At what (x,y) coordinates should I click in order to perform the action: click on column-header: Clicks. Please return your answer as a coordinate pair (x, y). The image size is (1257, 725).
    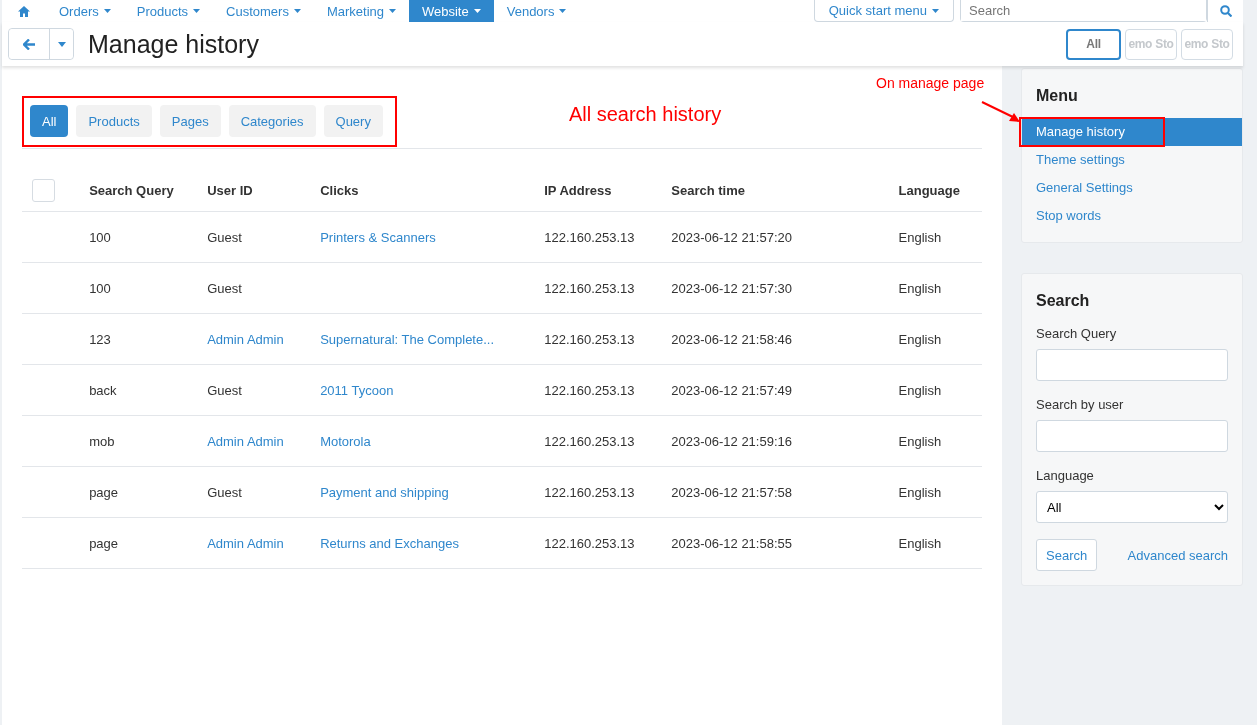
    Looking at the image, I should click on (431, 190).